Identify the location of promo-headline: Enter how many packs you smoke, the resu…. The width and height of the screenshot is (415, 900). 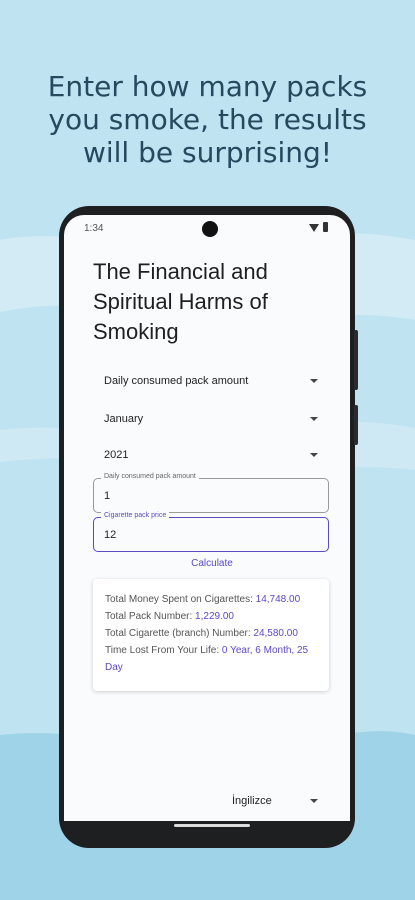
(207, 119).